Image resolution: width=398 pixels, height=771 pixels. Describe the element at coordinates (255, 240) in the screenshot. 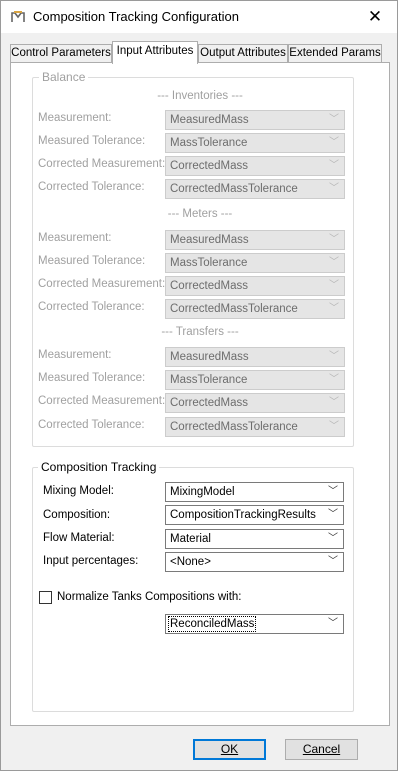

I see `meters-measurement-dropdown: MeasuredMass ﹀` at that location.